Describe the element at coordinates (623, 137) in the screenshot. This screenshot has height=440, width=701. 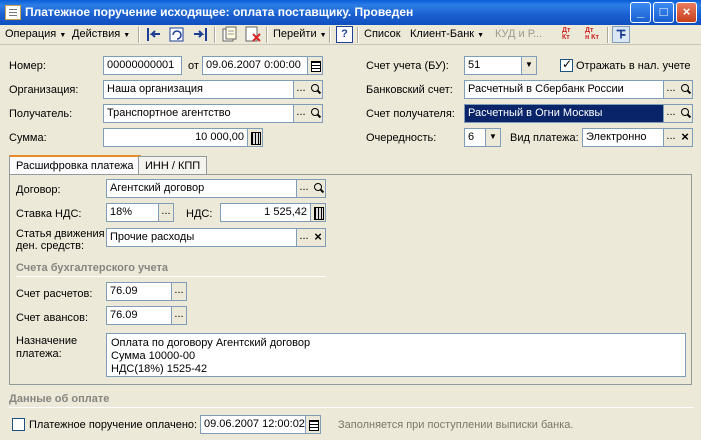
I see `payment-type-field: Электронно` at that location.